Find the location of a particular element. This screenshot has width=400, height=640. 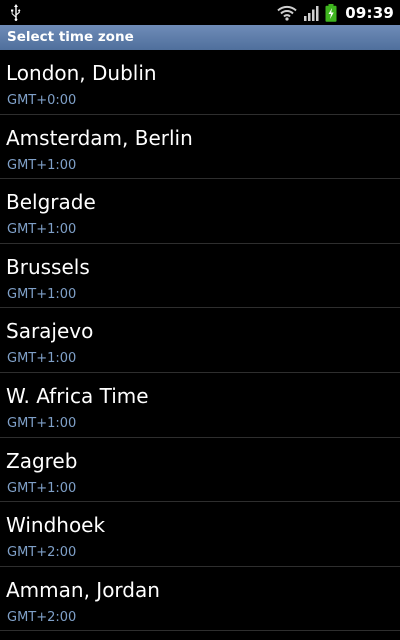

timezone-item: Belgrade GMT+1:00 is located at coordinates (200, 211).